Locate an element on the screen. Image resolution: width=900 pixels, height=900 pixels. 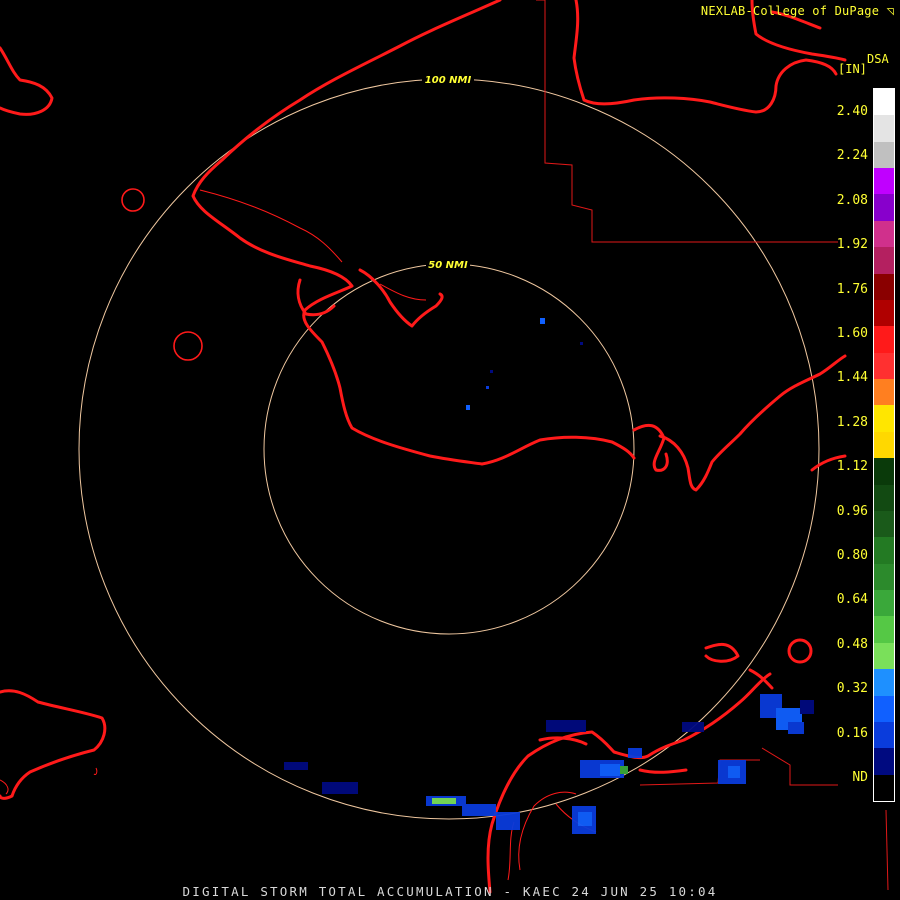
legend-tick-label: ND is located at coordinates (860, 777).